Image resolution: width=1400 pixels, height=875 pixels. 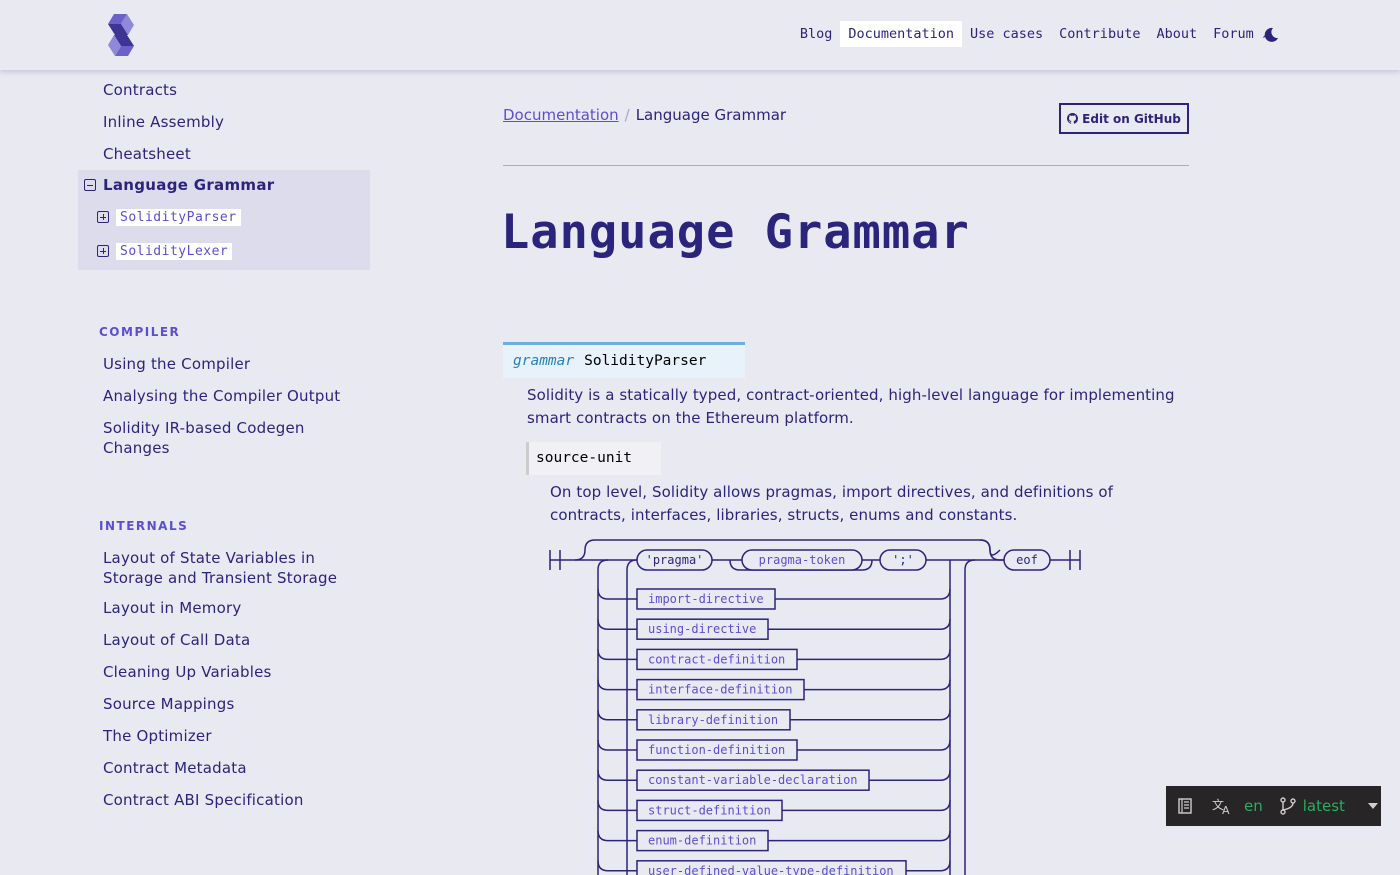 I want to click on breadcrumb: Documentation / Language Grammar, so click(x=644, y=115).